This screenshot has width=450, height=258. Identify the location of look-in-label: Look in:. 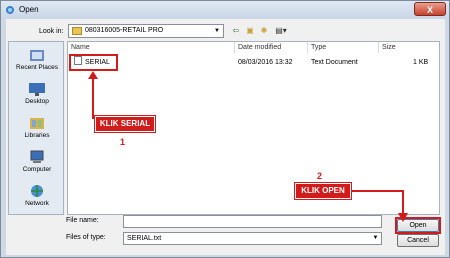
(51, 31).